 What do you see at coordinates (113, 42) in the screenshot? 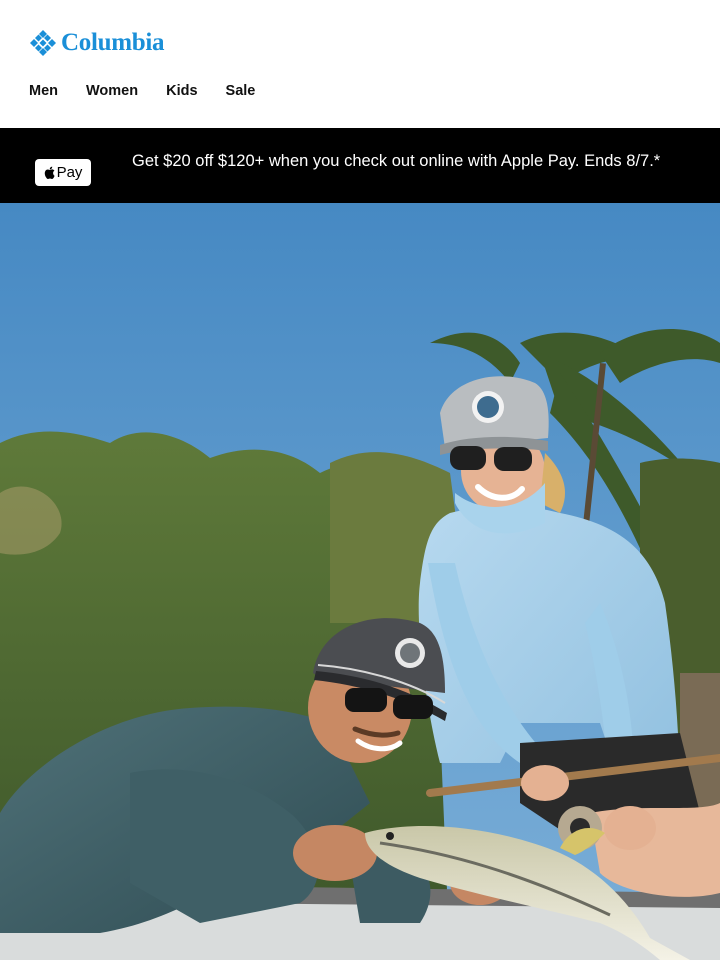
I see `brand-name: Columbia` at bounding box center [113, 42].